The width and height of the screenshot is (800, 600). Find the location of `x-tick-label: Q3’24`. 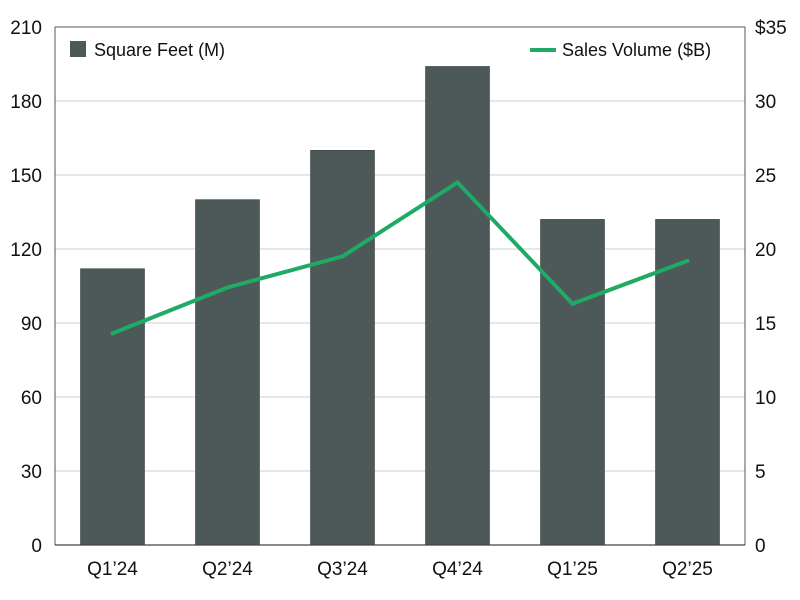

x-tick-label: Q3’24 is located at coordinates (342, 569).